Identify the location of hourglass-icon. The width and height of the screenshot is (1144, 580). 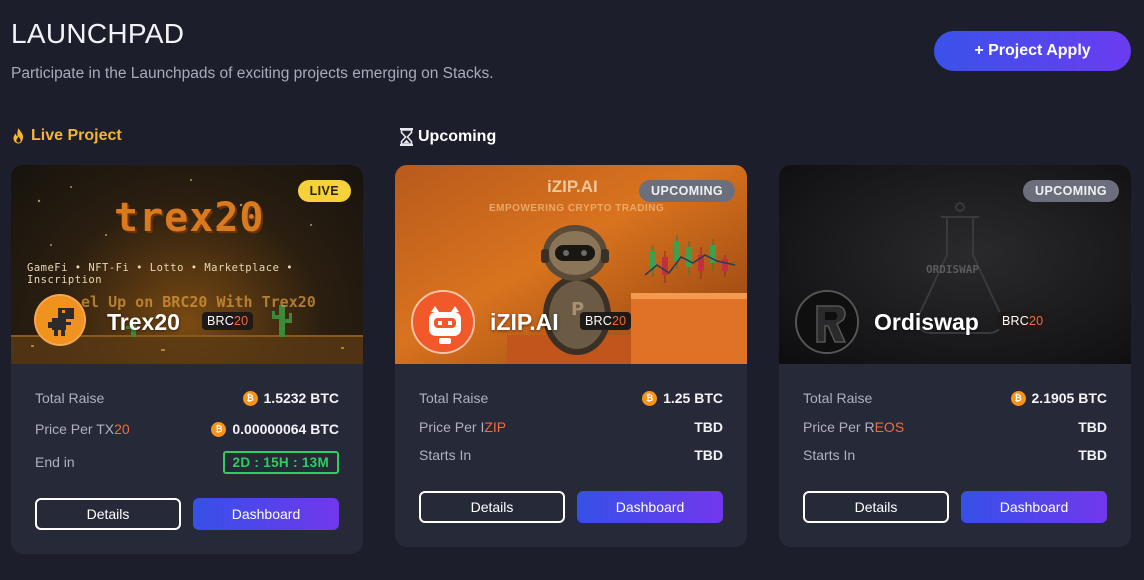
(406, 137).